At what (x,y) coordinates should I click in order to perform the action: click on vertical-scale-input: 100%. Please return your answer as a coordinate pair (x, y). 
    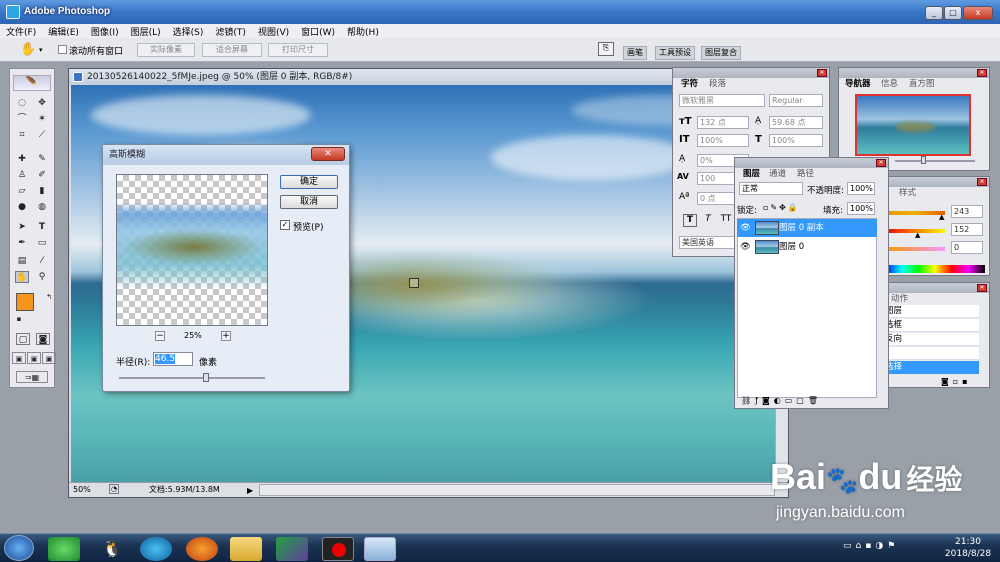
    Looking at the image, I should click on (723, 140).